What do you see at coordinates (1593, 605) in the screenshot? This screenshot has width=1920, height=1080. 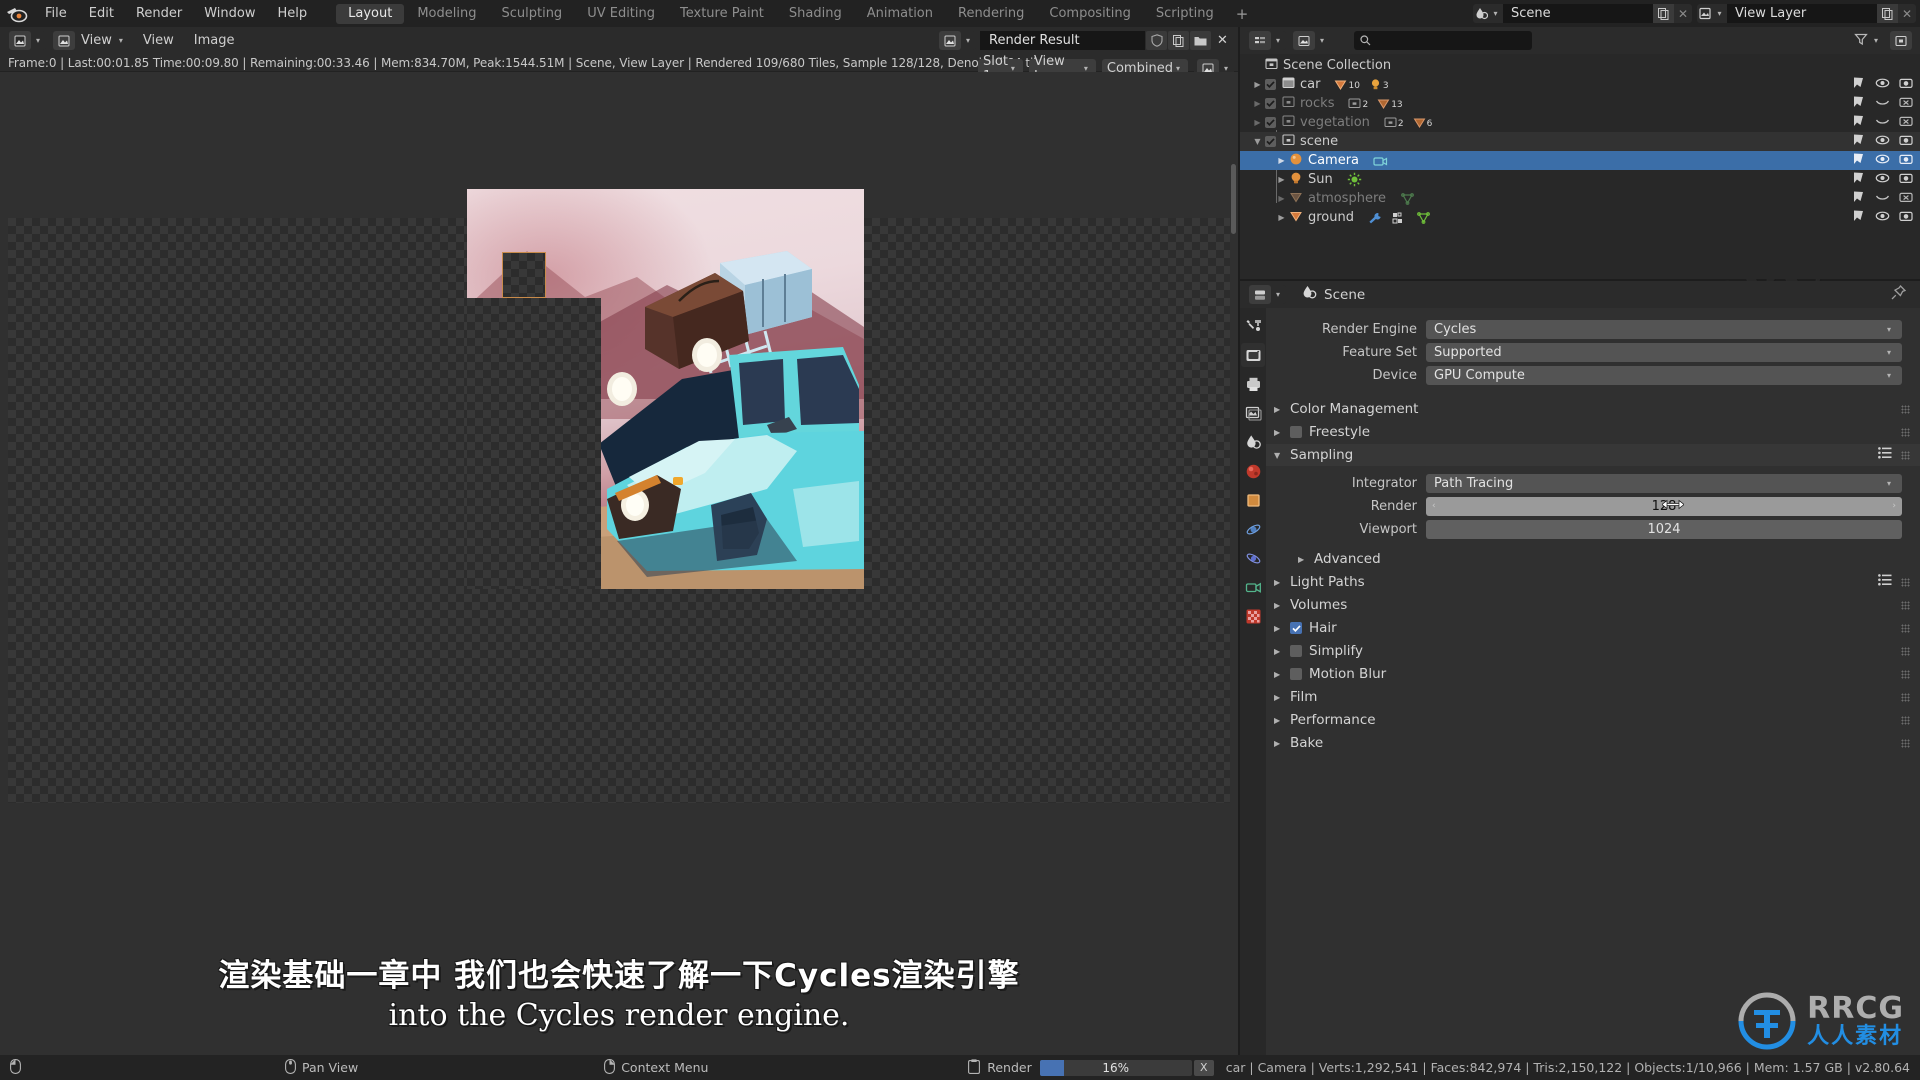 I see `panel-volumes: ▶ Volumes` at bounding box center [1593, 605].